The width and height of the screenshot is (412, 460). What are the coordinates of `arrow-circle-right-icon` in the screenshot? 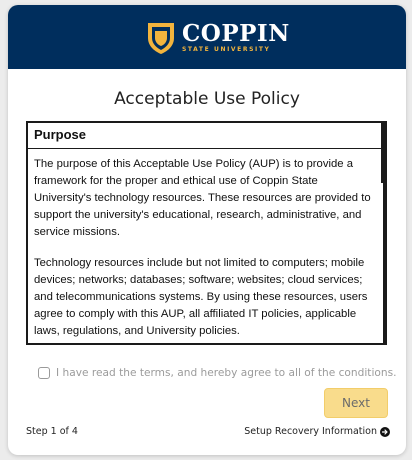 It's located at (385, 431).